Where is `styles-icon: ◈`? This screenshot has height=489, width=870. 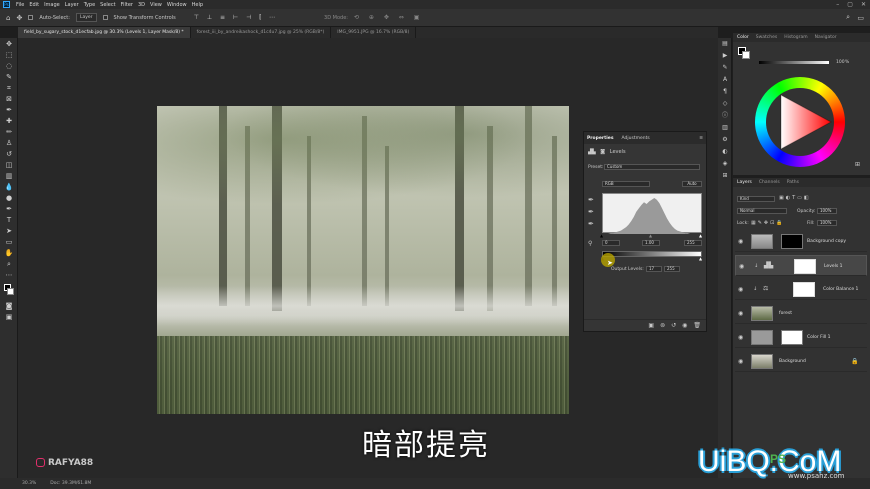
styles-icon: ◈ is located at coordinates (725, 164).